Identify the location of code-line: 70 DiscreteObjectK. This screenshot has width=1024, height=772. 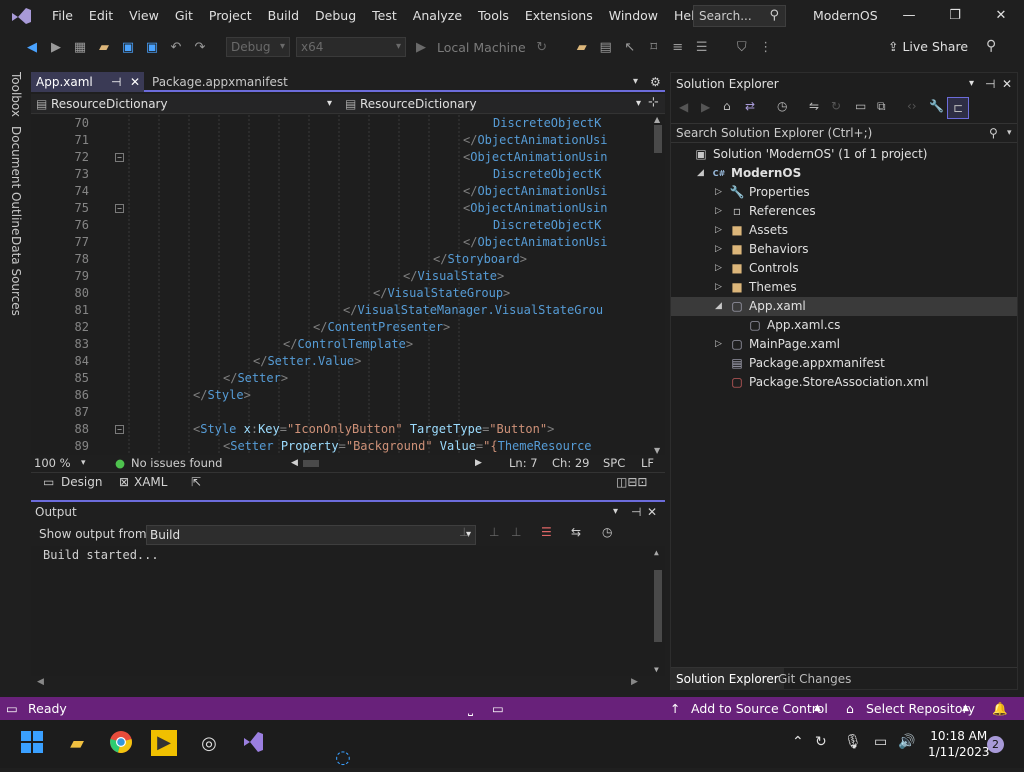
(341, 123).